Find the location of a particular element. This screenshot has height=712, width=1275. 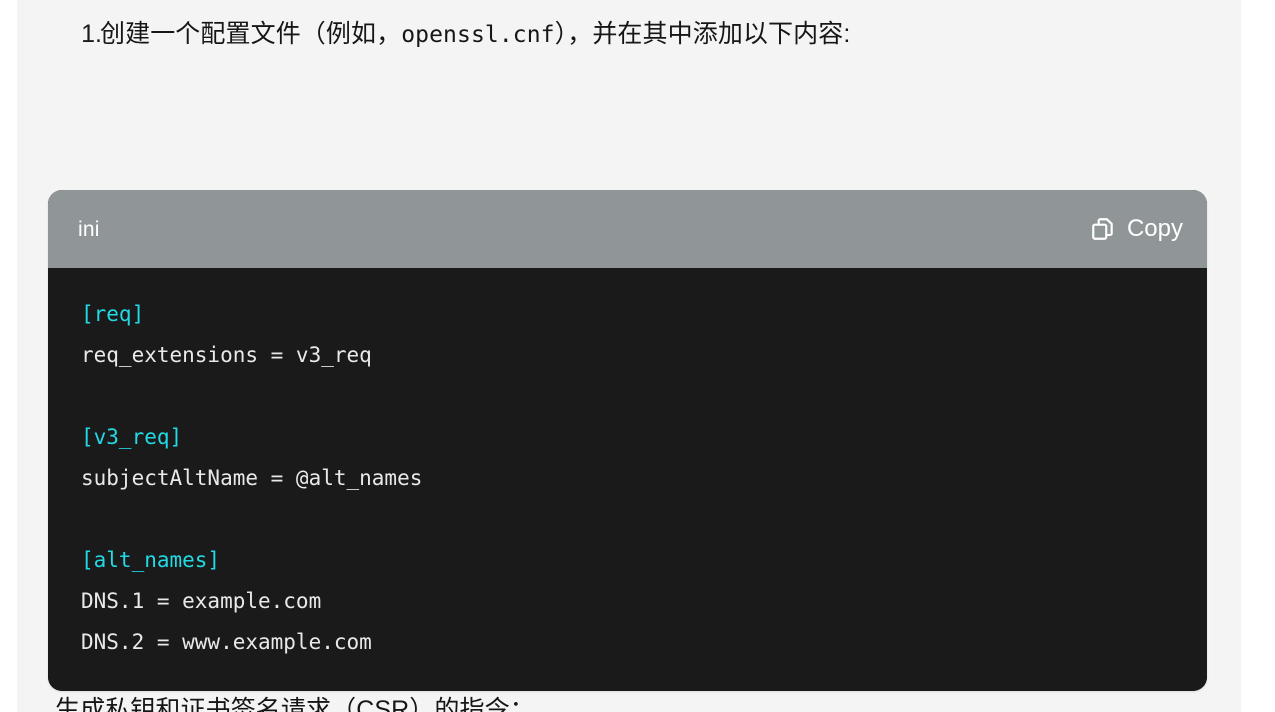

code-line: DNS.1 = example.com is located at coordinates (629, 601).